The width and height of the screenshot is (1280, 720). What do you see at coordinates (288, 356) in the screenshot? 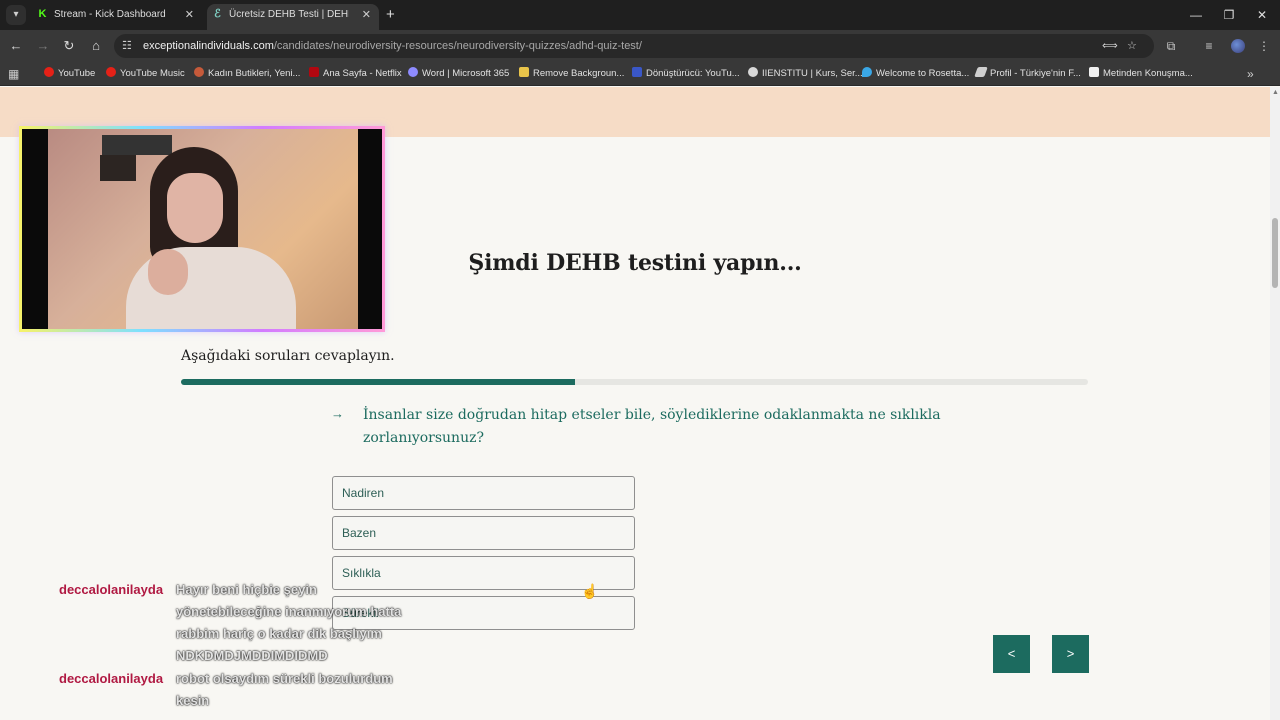
I see `quiz-instruction: Aşağıdaki soruları cevaplayın.` at bounding box center [288, 356].